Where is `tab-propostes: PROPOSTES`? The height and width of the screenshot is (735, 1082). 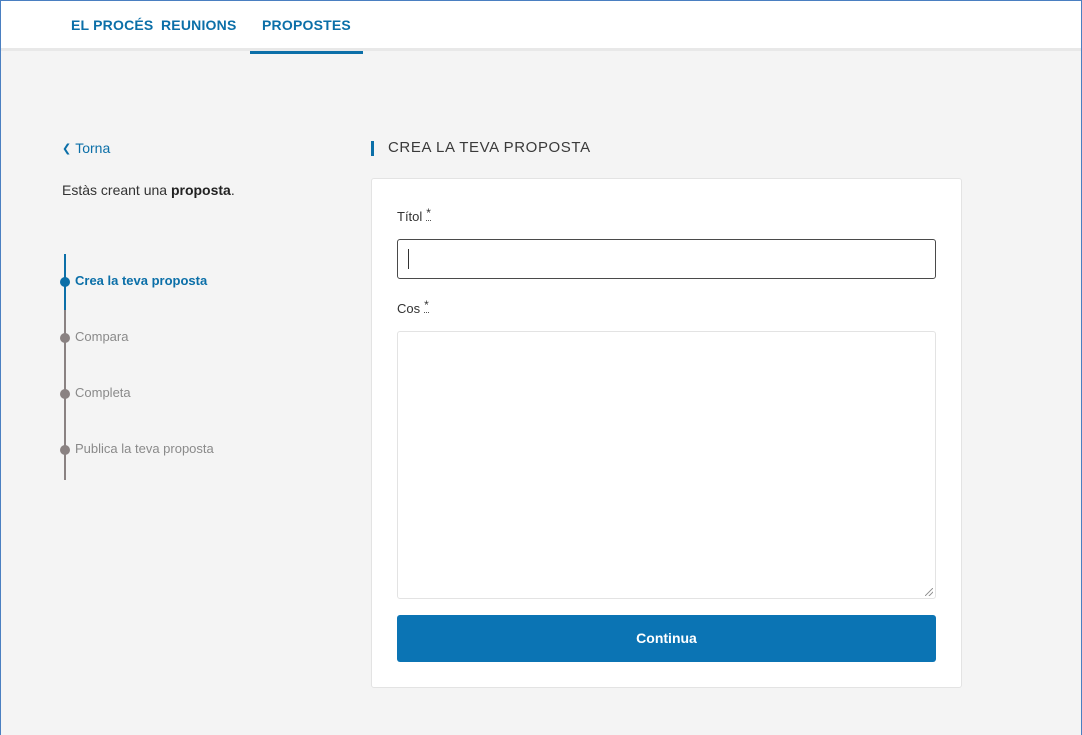
tab-propostes: PROPOSTES is located at coordinates (306, 27).